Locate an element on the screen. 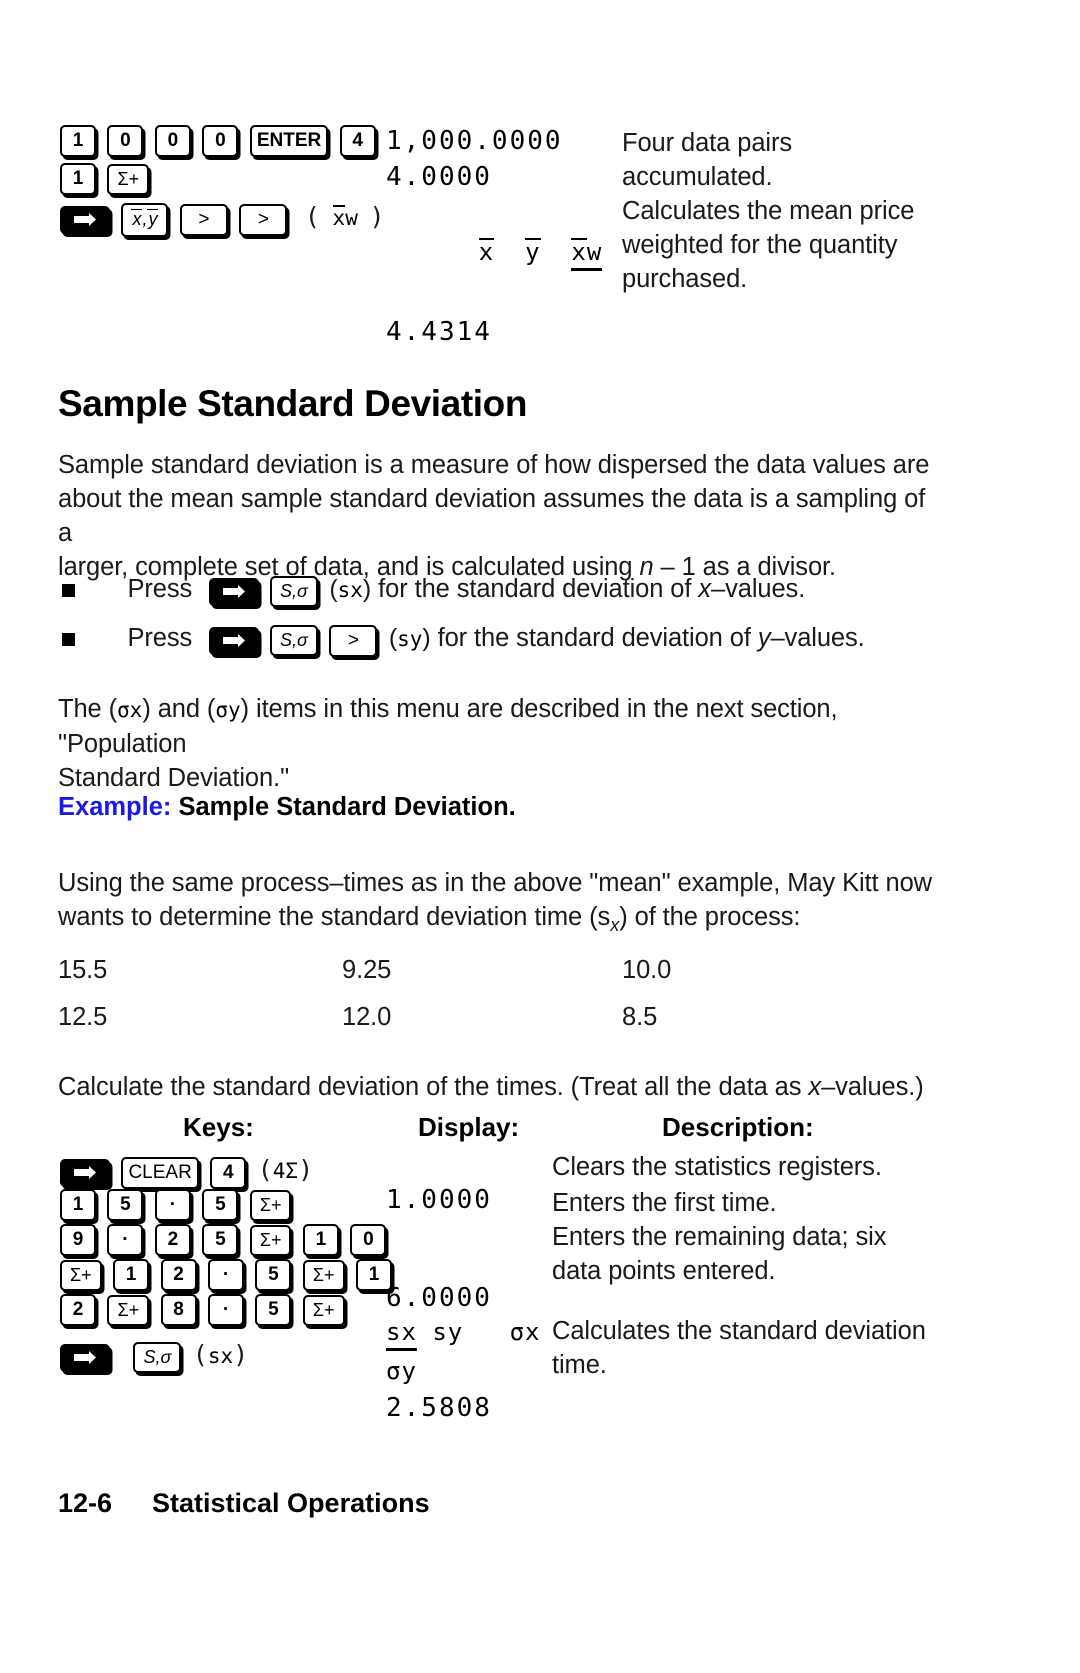 This screenshot has width=1080, height=1673. key-9: 9 is located at coordinates (78, 1240).